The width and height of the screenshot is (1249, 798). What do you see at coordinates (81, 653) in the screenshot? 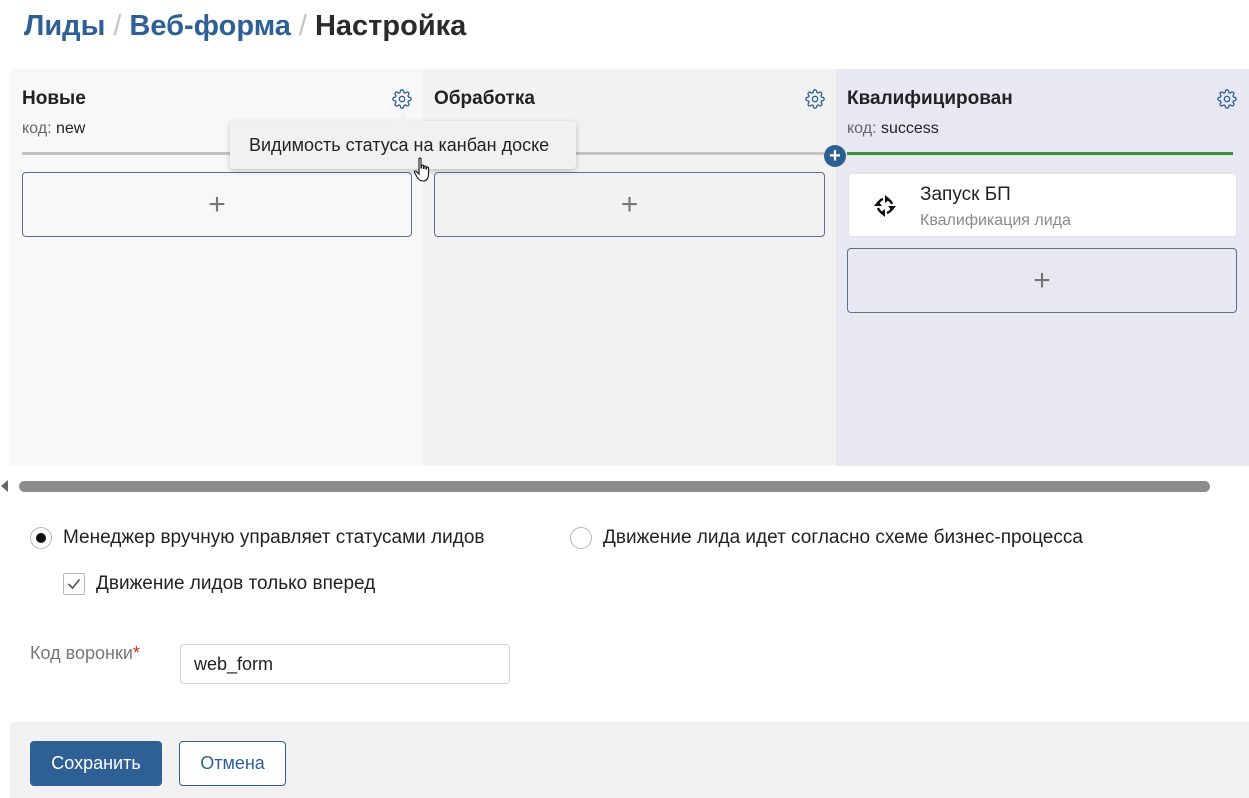
I see `funnel-code-label-text: Код воронки` at bounding box center [81, 653].